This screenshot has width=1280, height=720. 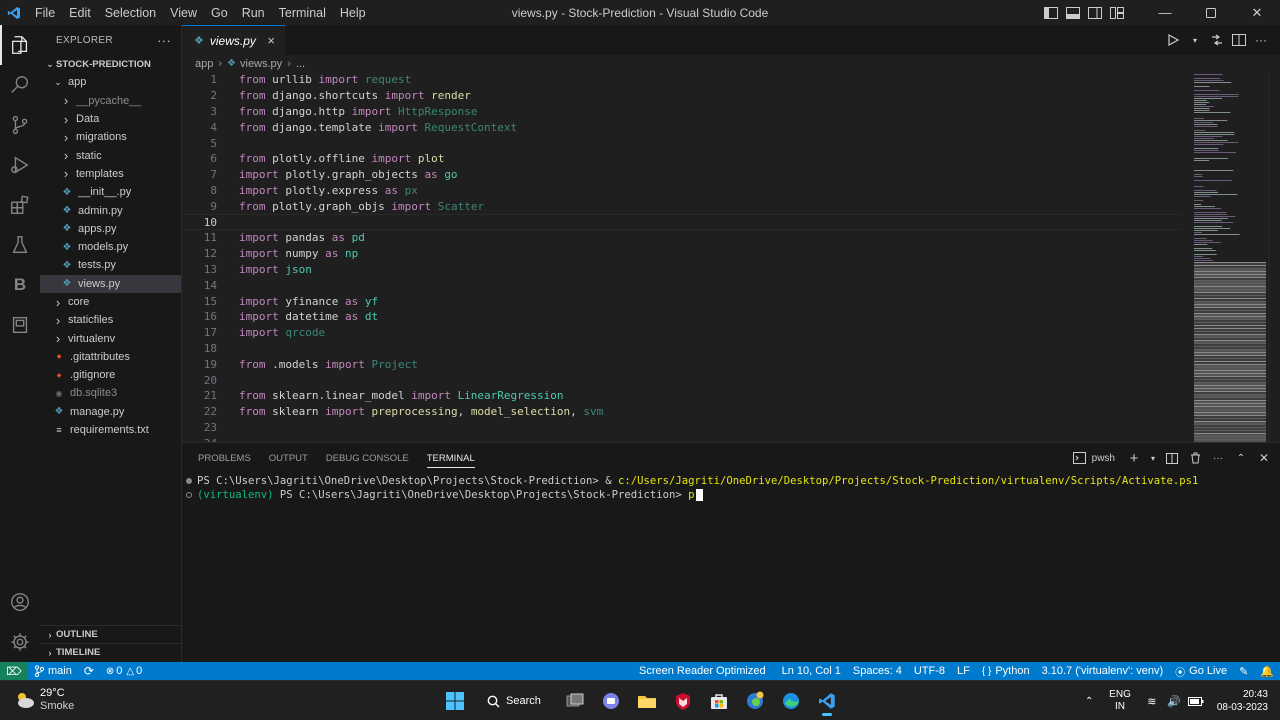 What do you see at coordinates (233, 40) in the screenshot?
I see `tab-views-py: ❖ views.py ×` at bounding box center [233, 40].